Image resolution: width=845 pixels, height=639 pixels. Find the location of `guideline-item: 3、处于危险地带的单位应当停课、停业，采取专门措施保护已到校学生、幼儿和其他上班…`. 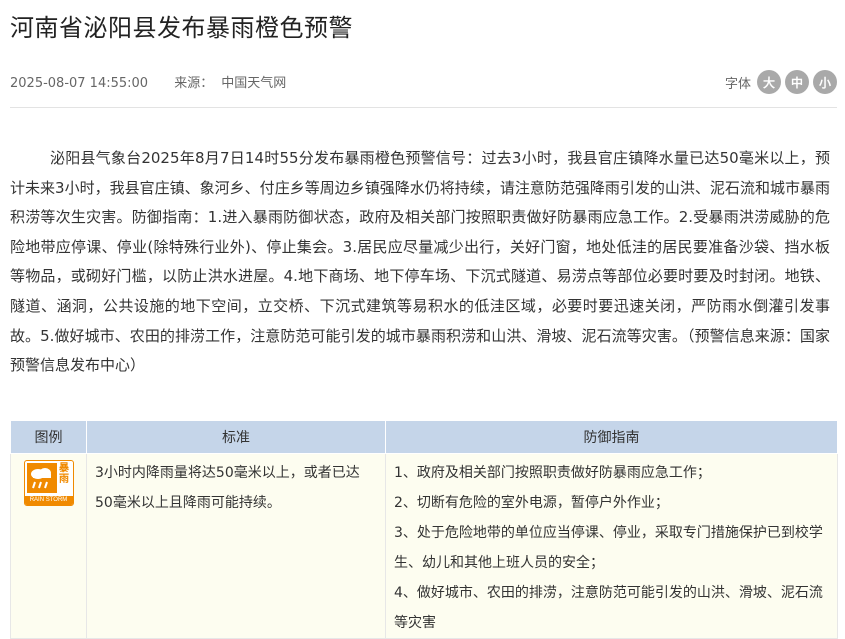

guideline-item: 3、处于危险地带的单位应当停课、停业，采取专门措施保护已到校学生、幼儿和其他上班… is located at coordinates (608, 548).